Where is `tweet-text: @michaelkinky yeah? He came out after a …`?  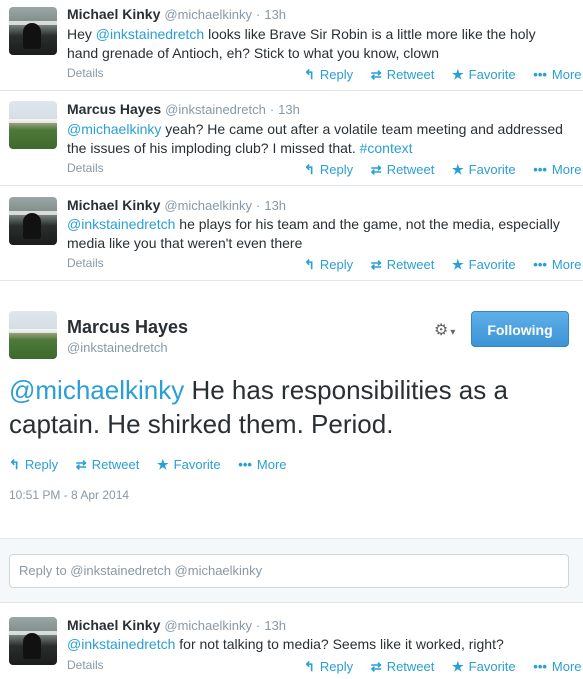 tweet-text: @michaelkinky yeah? He came out after a … is located at coordinates (317, 139).